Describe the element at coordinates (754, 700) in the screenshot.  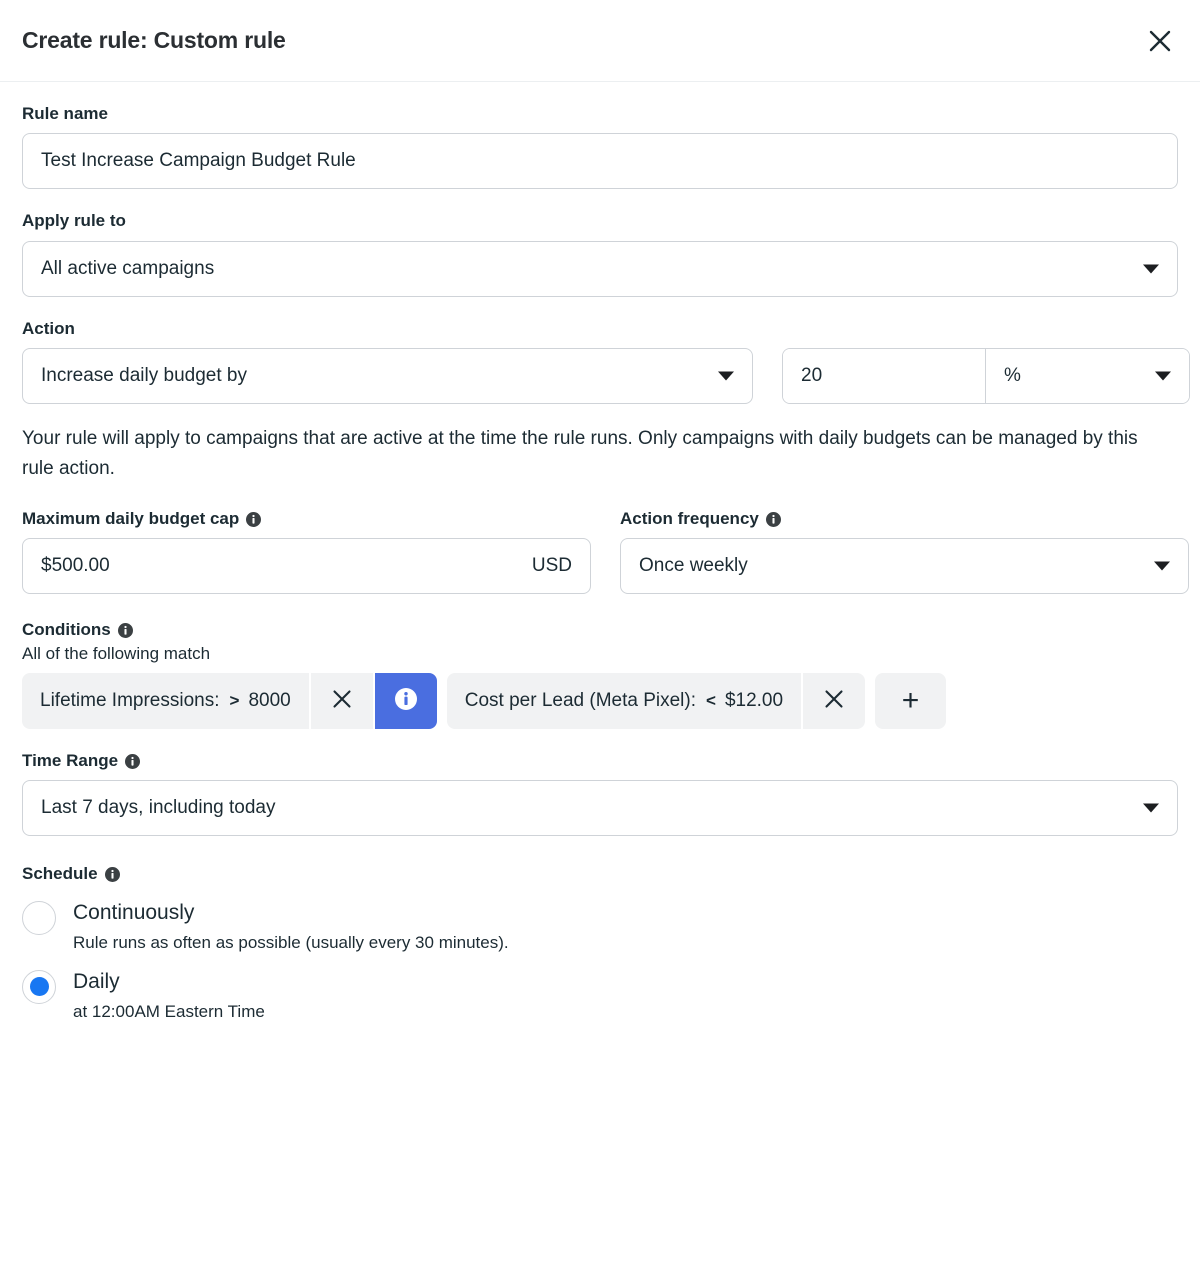
I see `condition-value: $12.00` at that location.